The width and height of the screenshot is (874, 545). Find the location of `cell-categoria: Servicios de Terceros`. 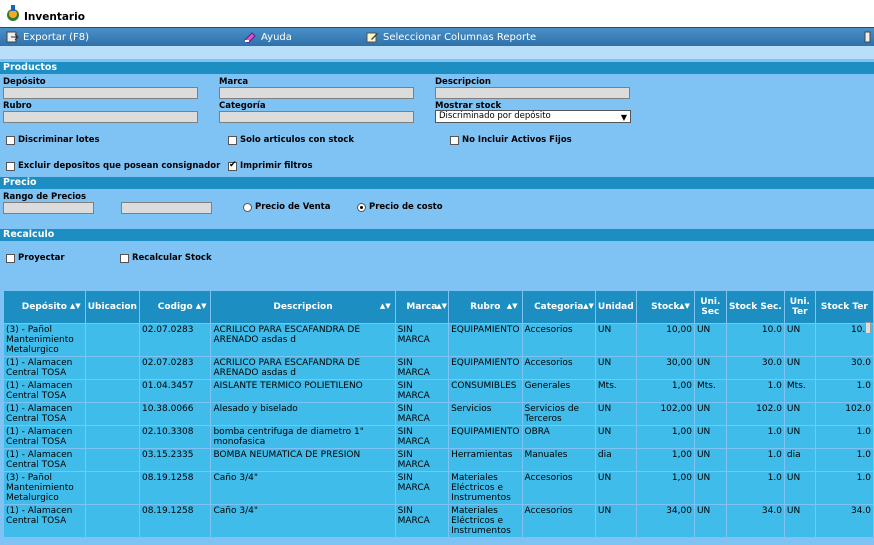

cell-categoria: Servicios de Terceros is located at coordinates (558, 414).